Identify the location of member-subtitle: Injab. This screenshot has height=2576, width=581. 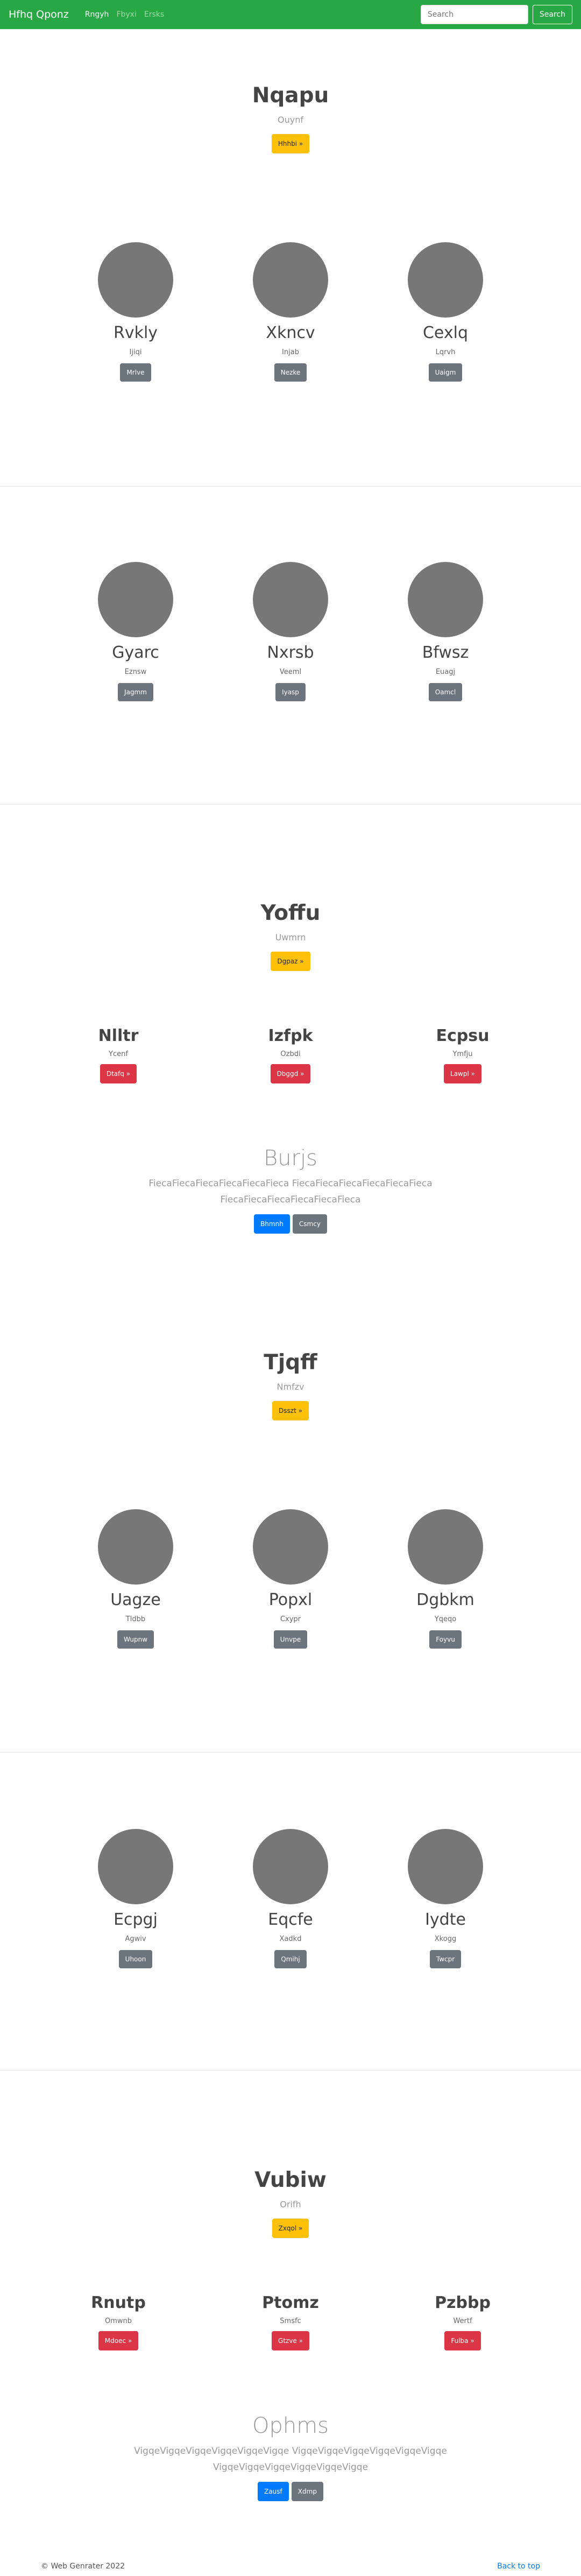
(290, 352).